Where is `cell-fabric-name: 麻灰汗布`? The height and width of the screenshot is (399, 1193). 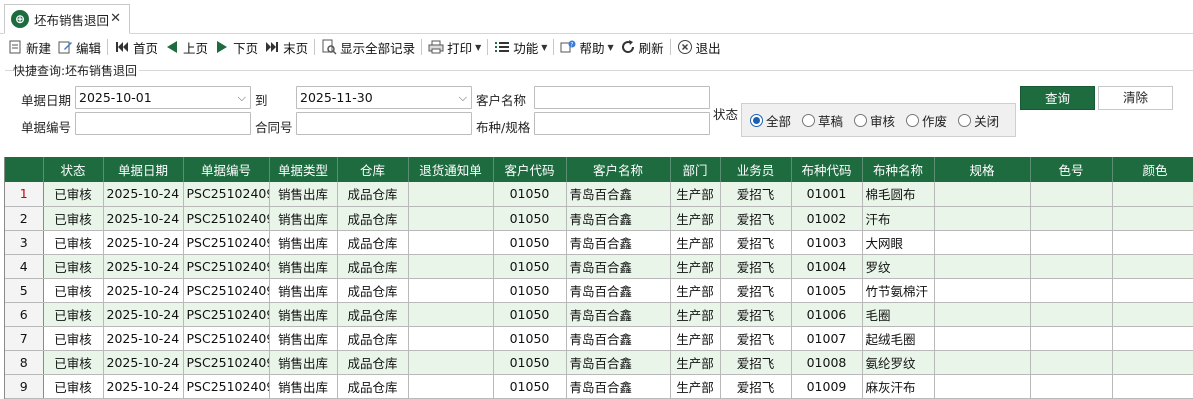
cell-fabric-name: 麻灰汗布 is located at coordinates (898, 386).